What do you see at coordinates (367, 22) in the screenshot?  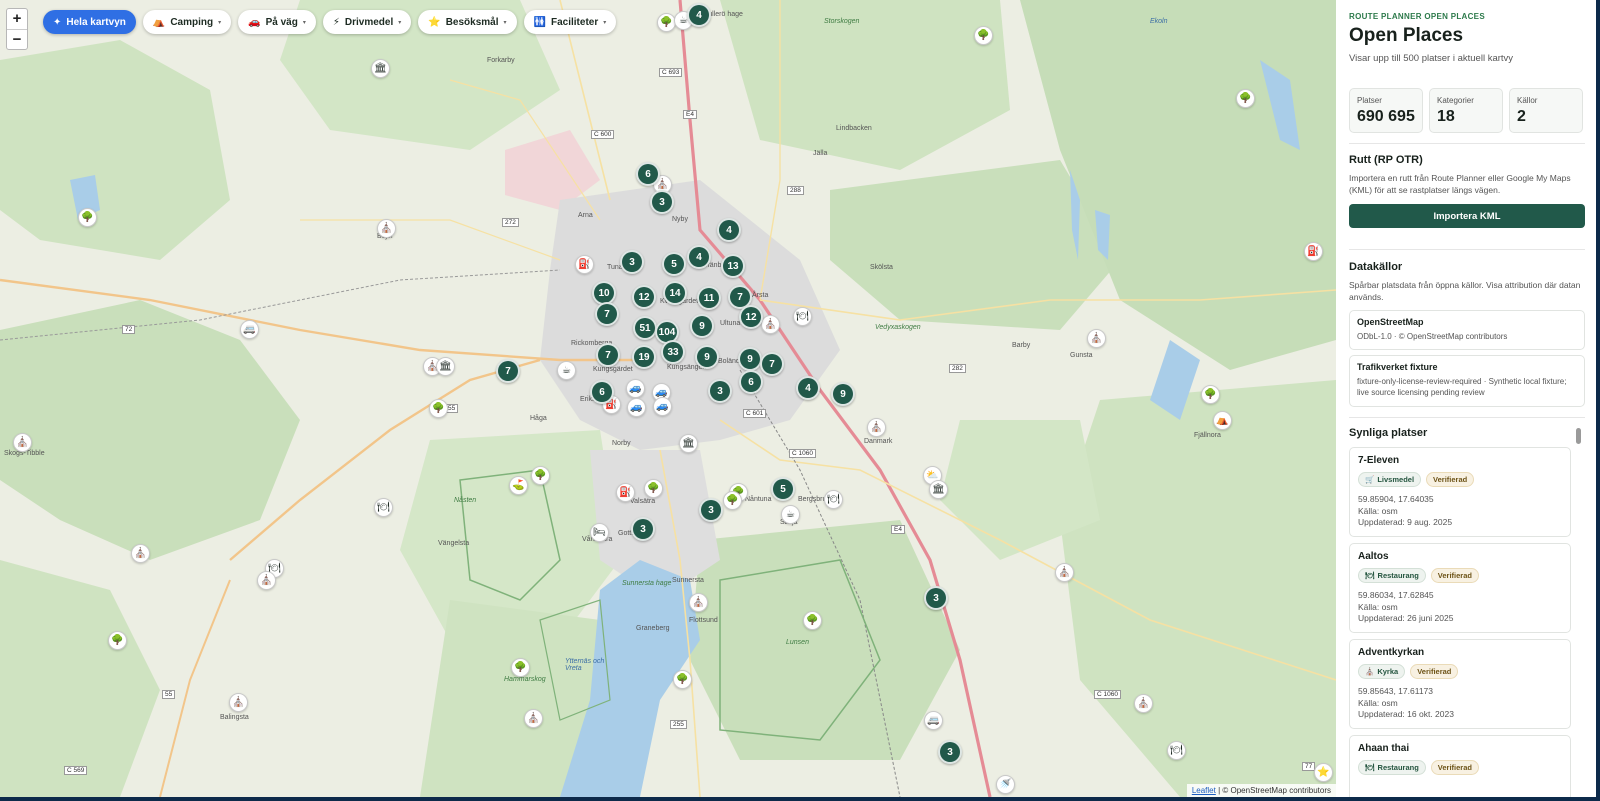 I see `filter-chip-fuel: ⚡ Drivmedel ▾` at bounding box center [367, 22].